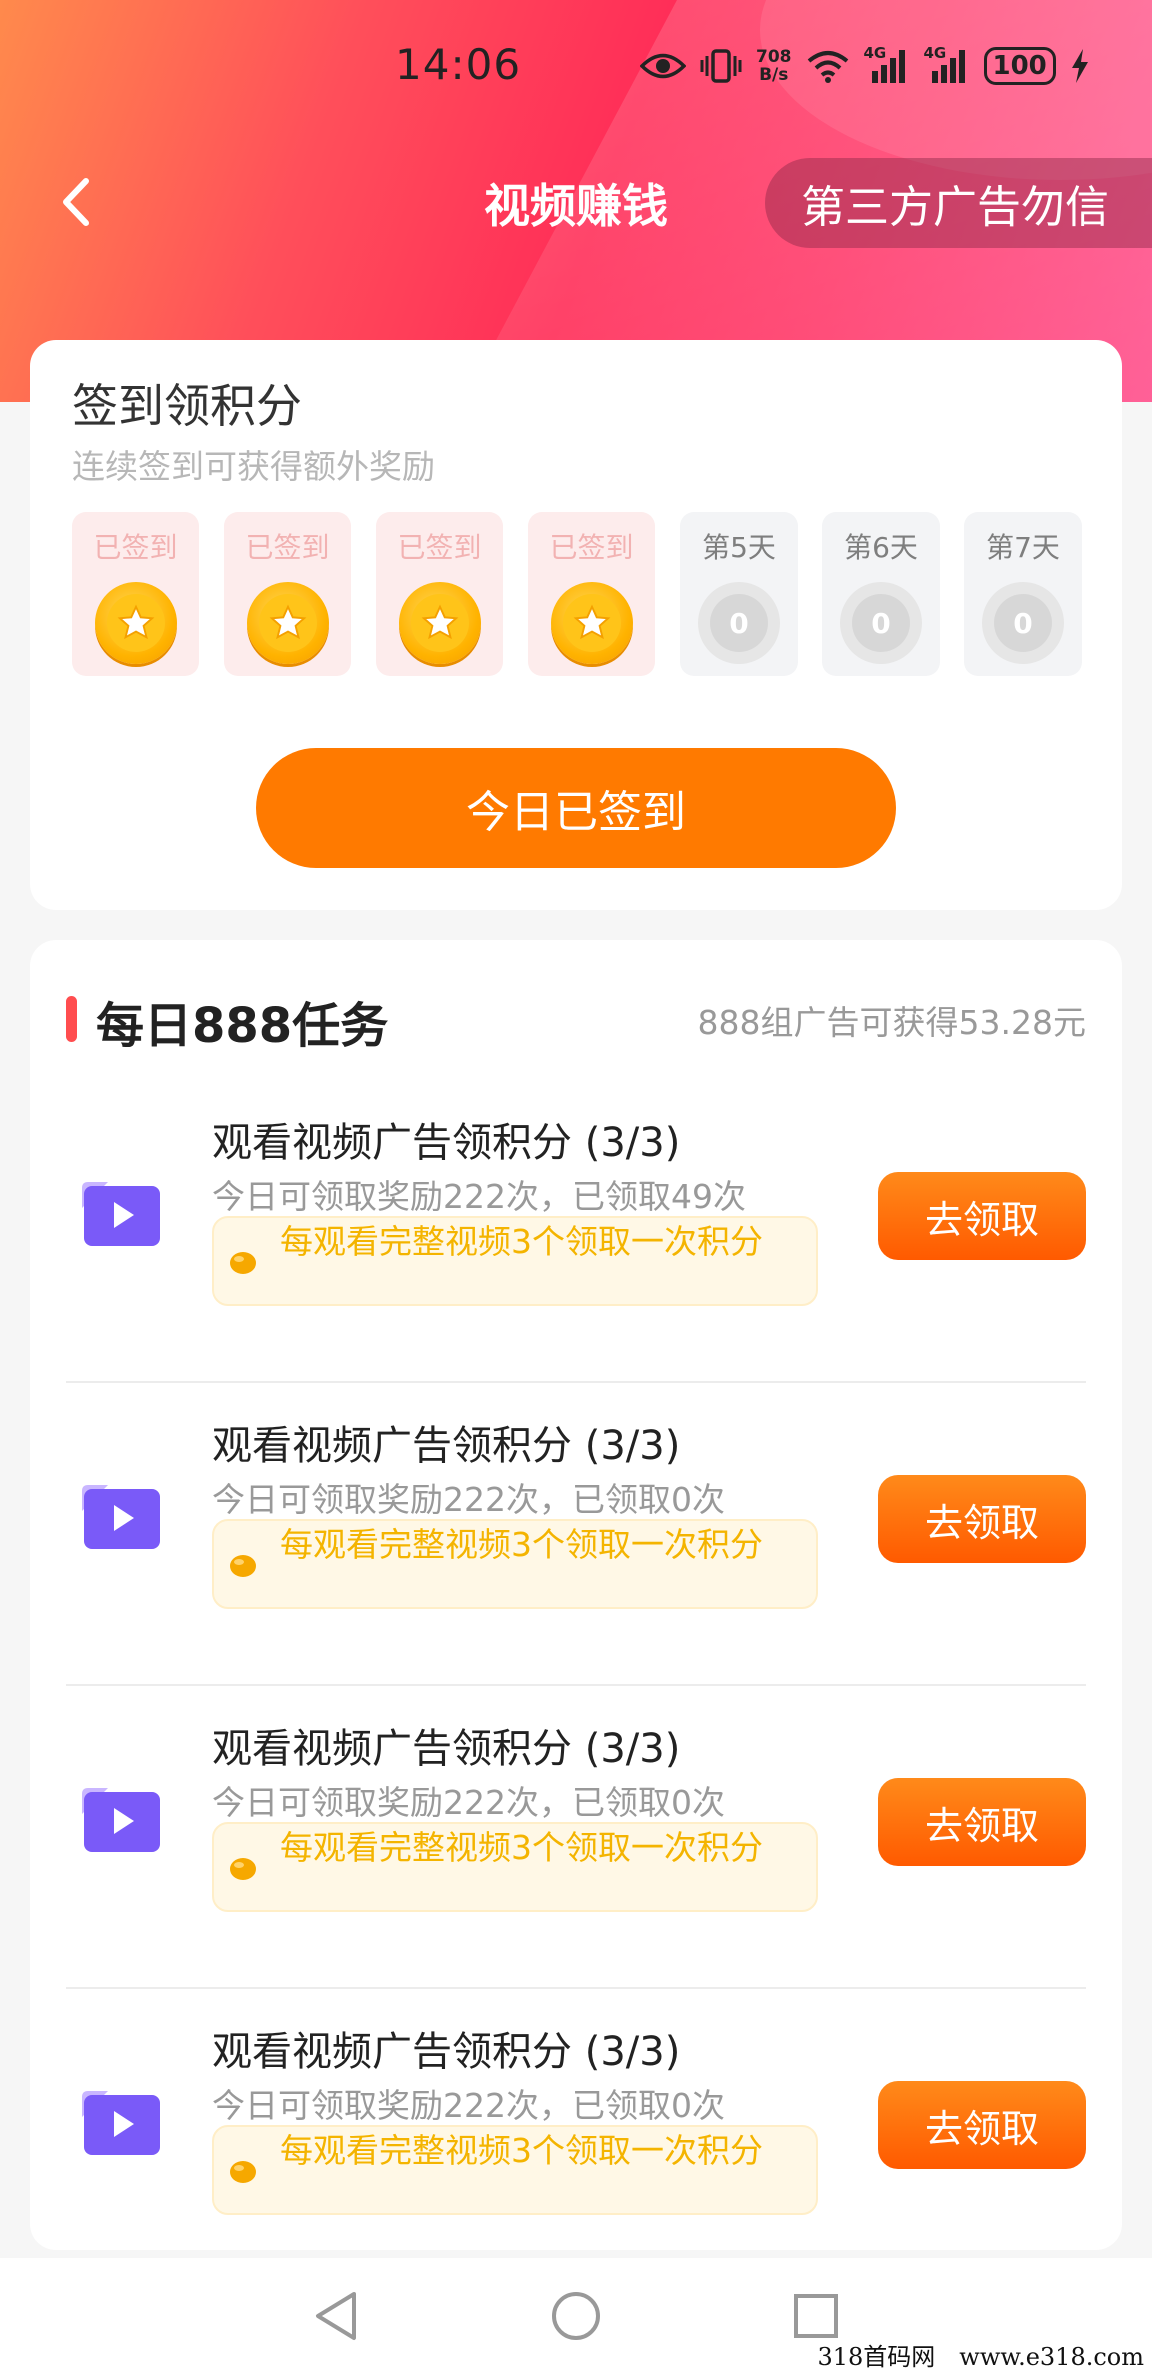  I want to click on checkin-day-5: 第5天 0, so click(739, 594).